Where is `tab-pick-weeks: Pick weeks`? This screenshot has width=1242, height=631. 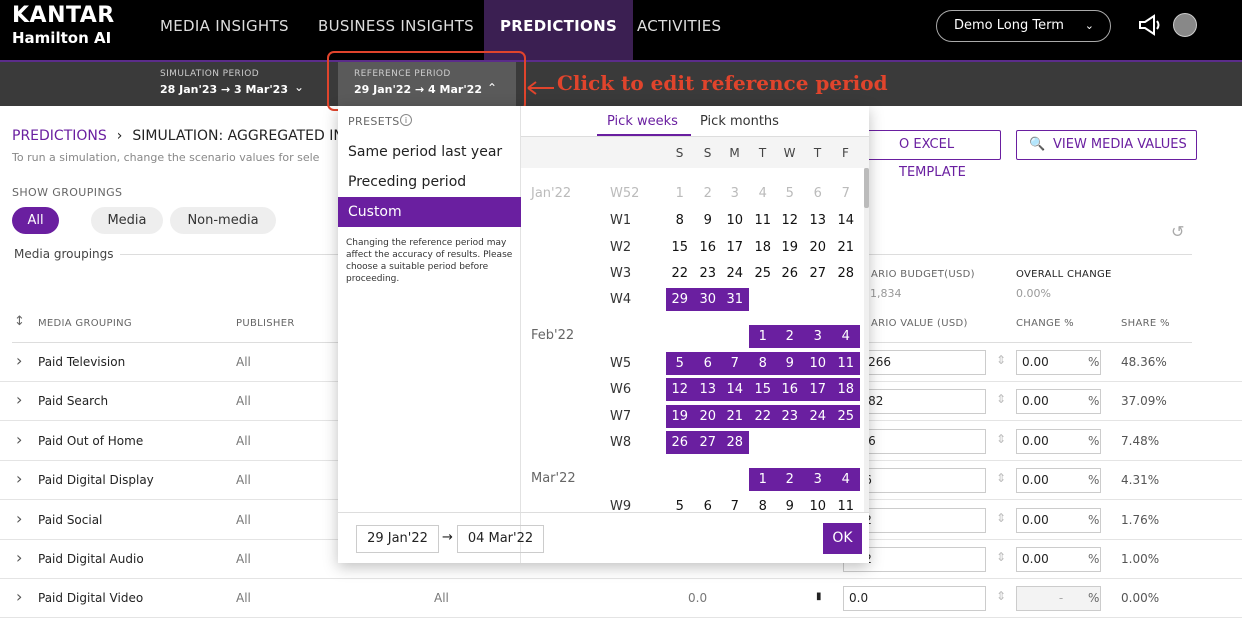 tab-pick-weeks: Pick weeks is located at coordinates (642, 121).